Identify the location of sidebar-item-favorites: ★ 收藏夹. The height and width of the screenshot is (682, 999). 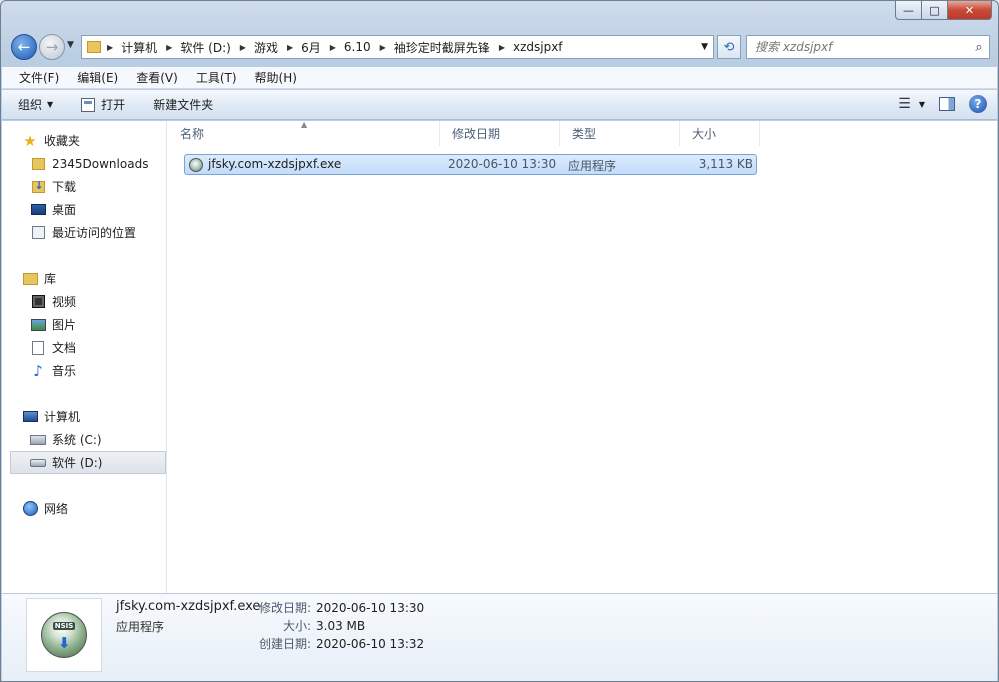
(84, 140).